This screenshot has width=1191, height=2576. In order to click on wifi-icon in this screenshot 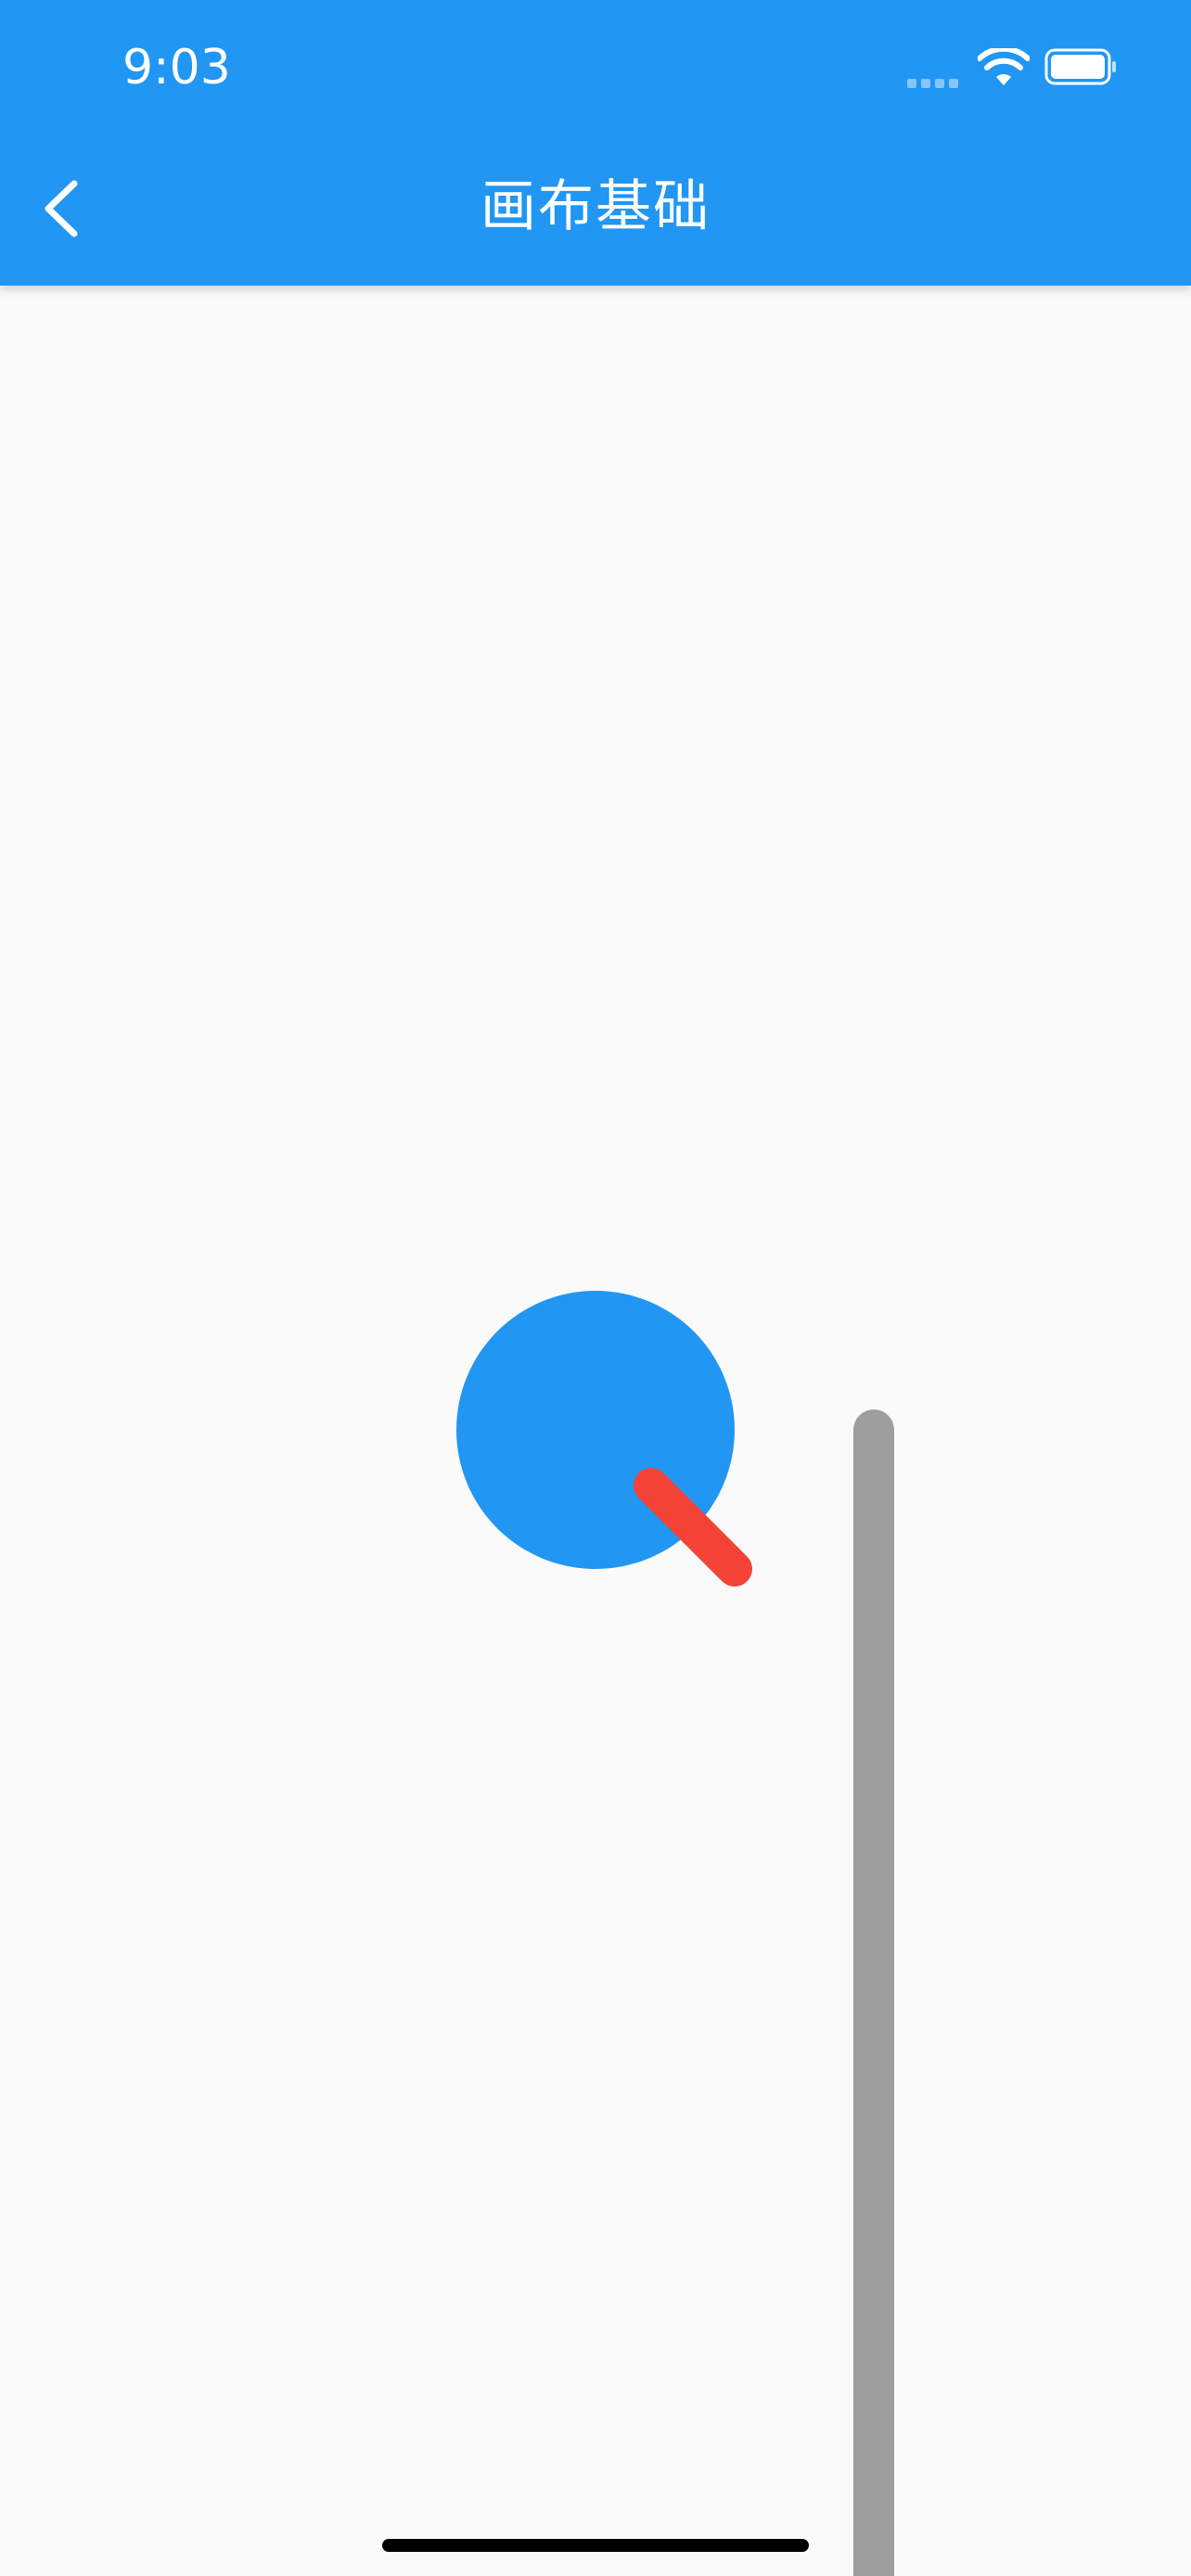, I will do `click(1004, 66)`.